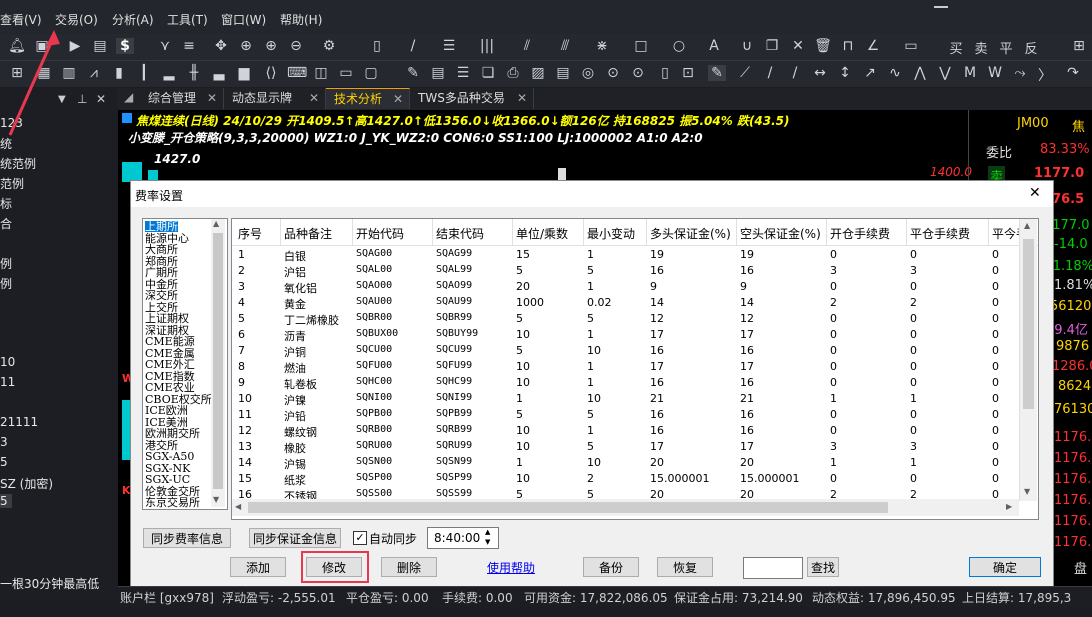 This screenshot has height=617, width=1092. I want to click on table-cell: SQNI99, so click(454, 397).